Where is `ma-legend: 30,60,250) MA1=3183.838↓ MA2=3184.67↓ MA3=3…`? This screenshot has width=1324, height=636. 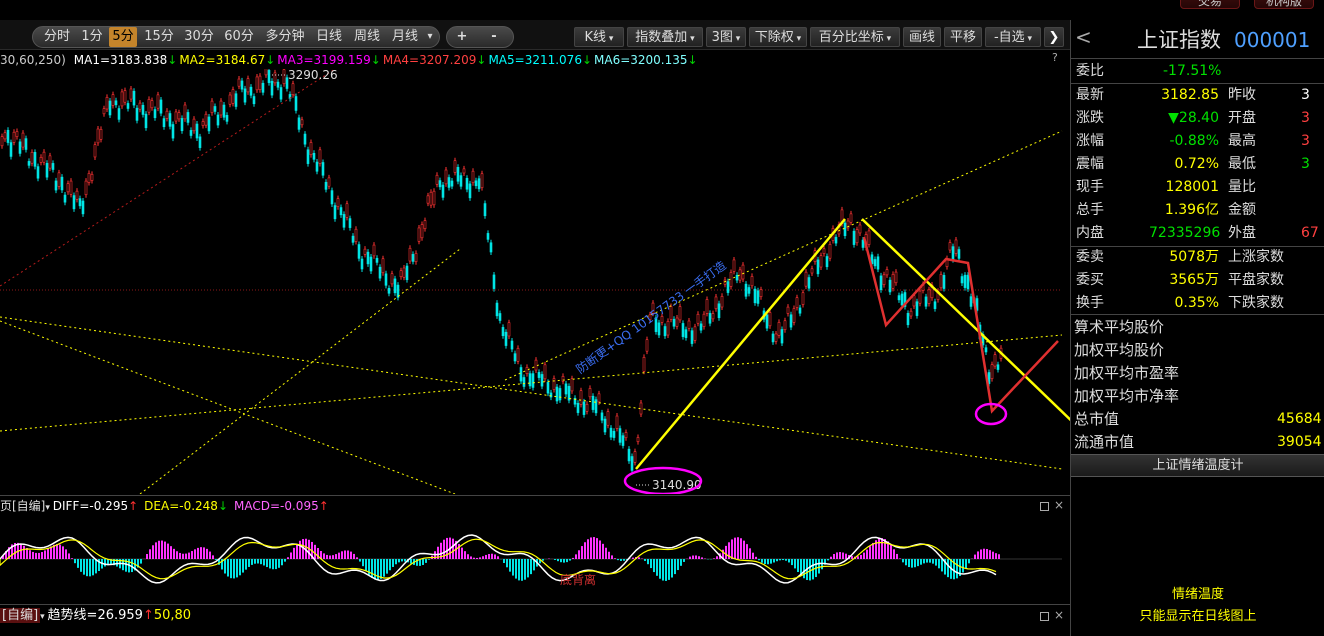 ma-legend: 30,60,250) MA1=3183.838↓ MA2=3184.67↓ MA3=3… is located at coordinates (349, 60).